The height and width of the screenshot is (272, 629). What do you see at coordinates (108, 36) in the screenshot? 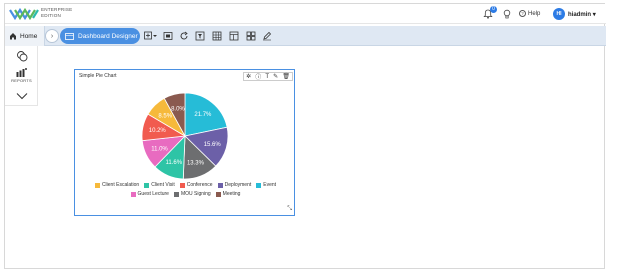
I see `designer-label: Dashboard Designer` at bounding box center [108, 36].